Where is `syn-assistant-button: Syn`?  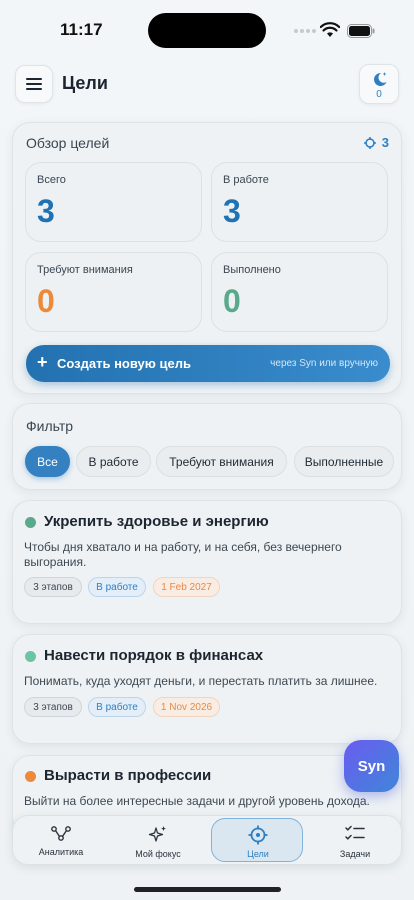 syn-assistant-button: Syn is located at coordinates (371, 766).